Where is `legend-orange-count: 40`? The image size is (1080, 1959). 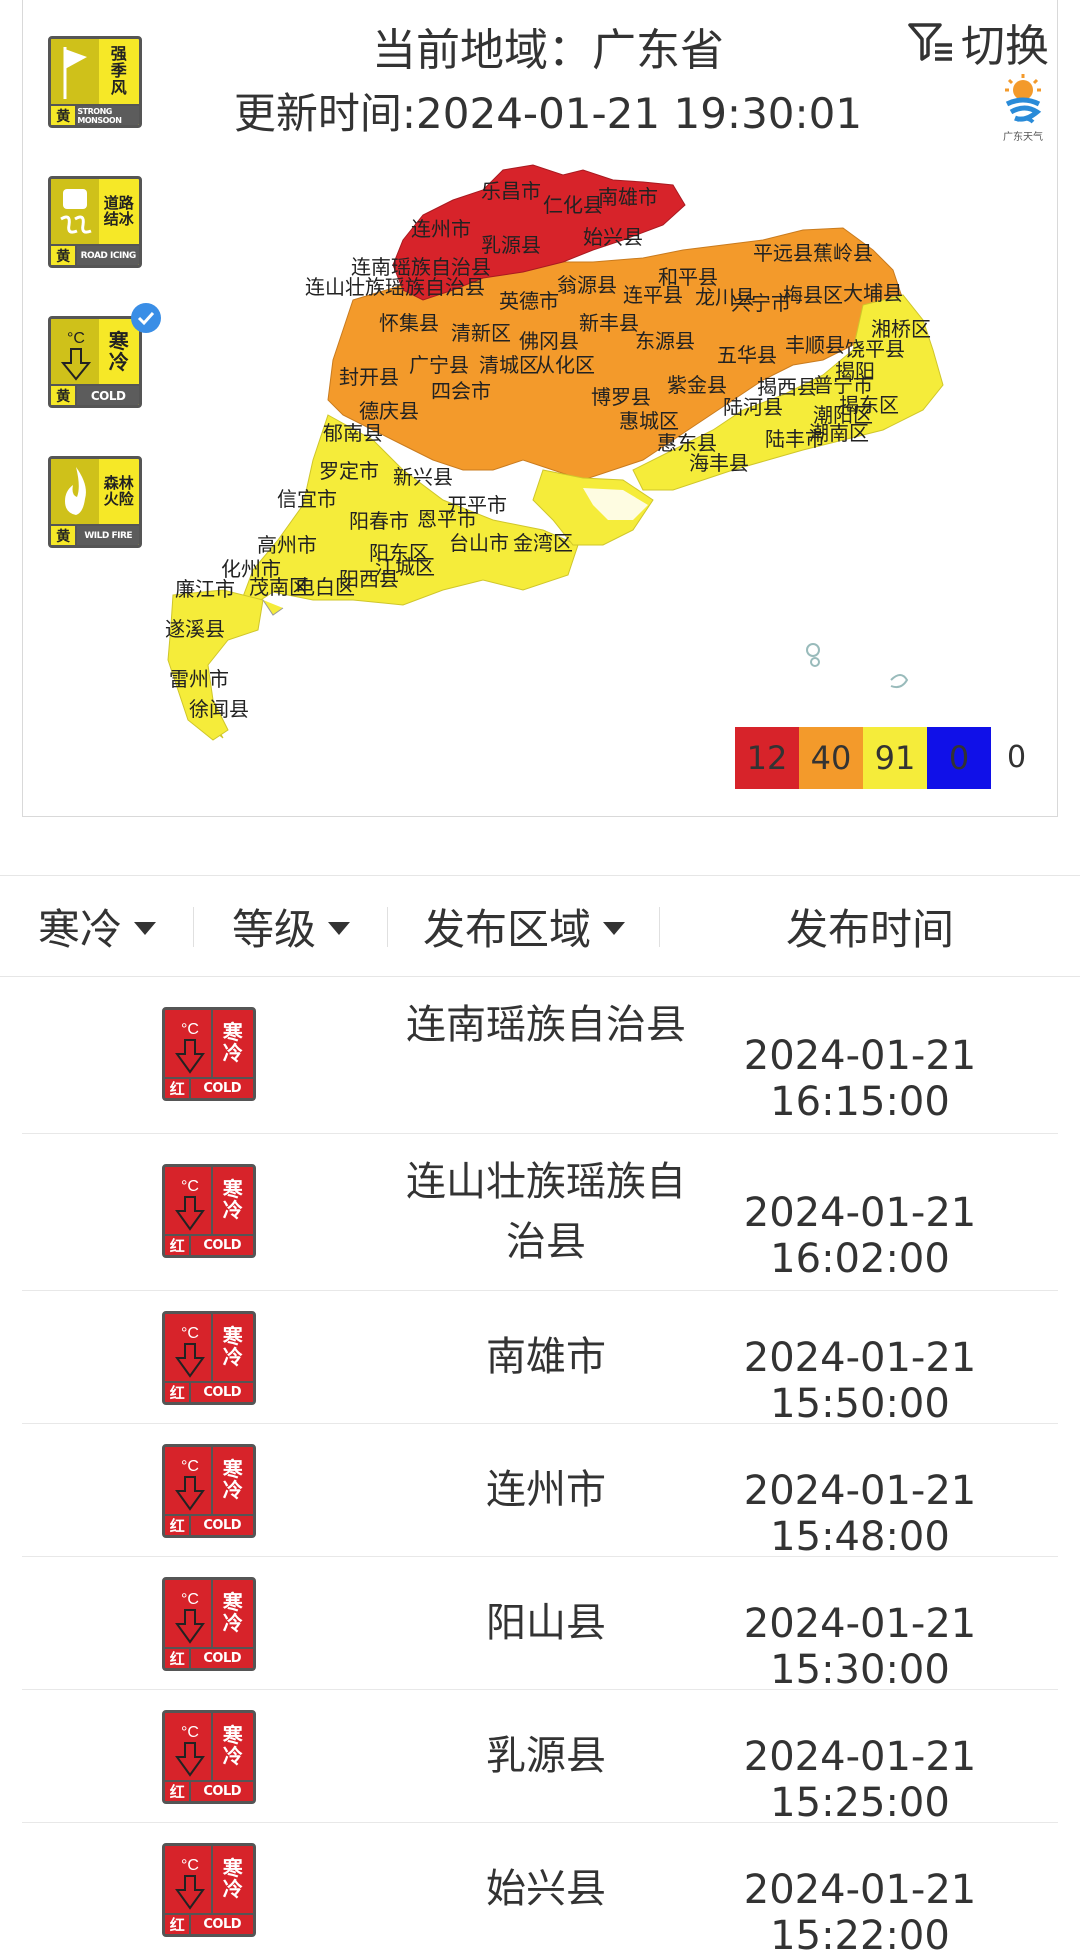 legend-orange-count: 40 is located at coordinates (831, 758).